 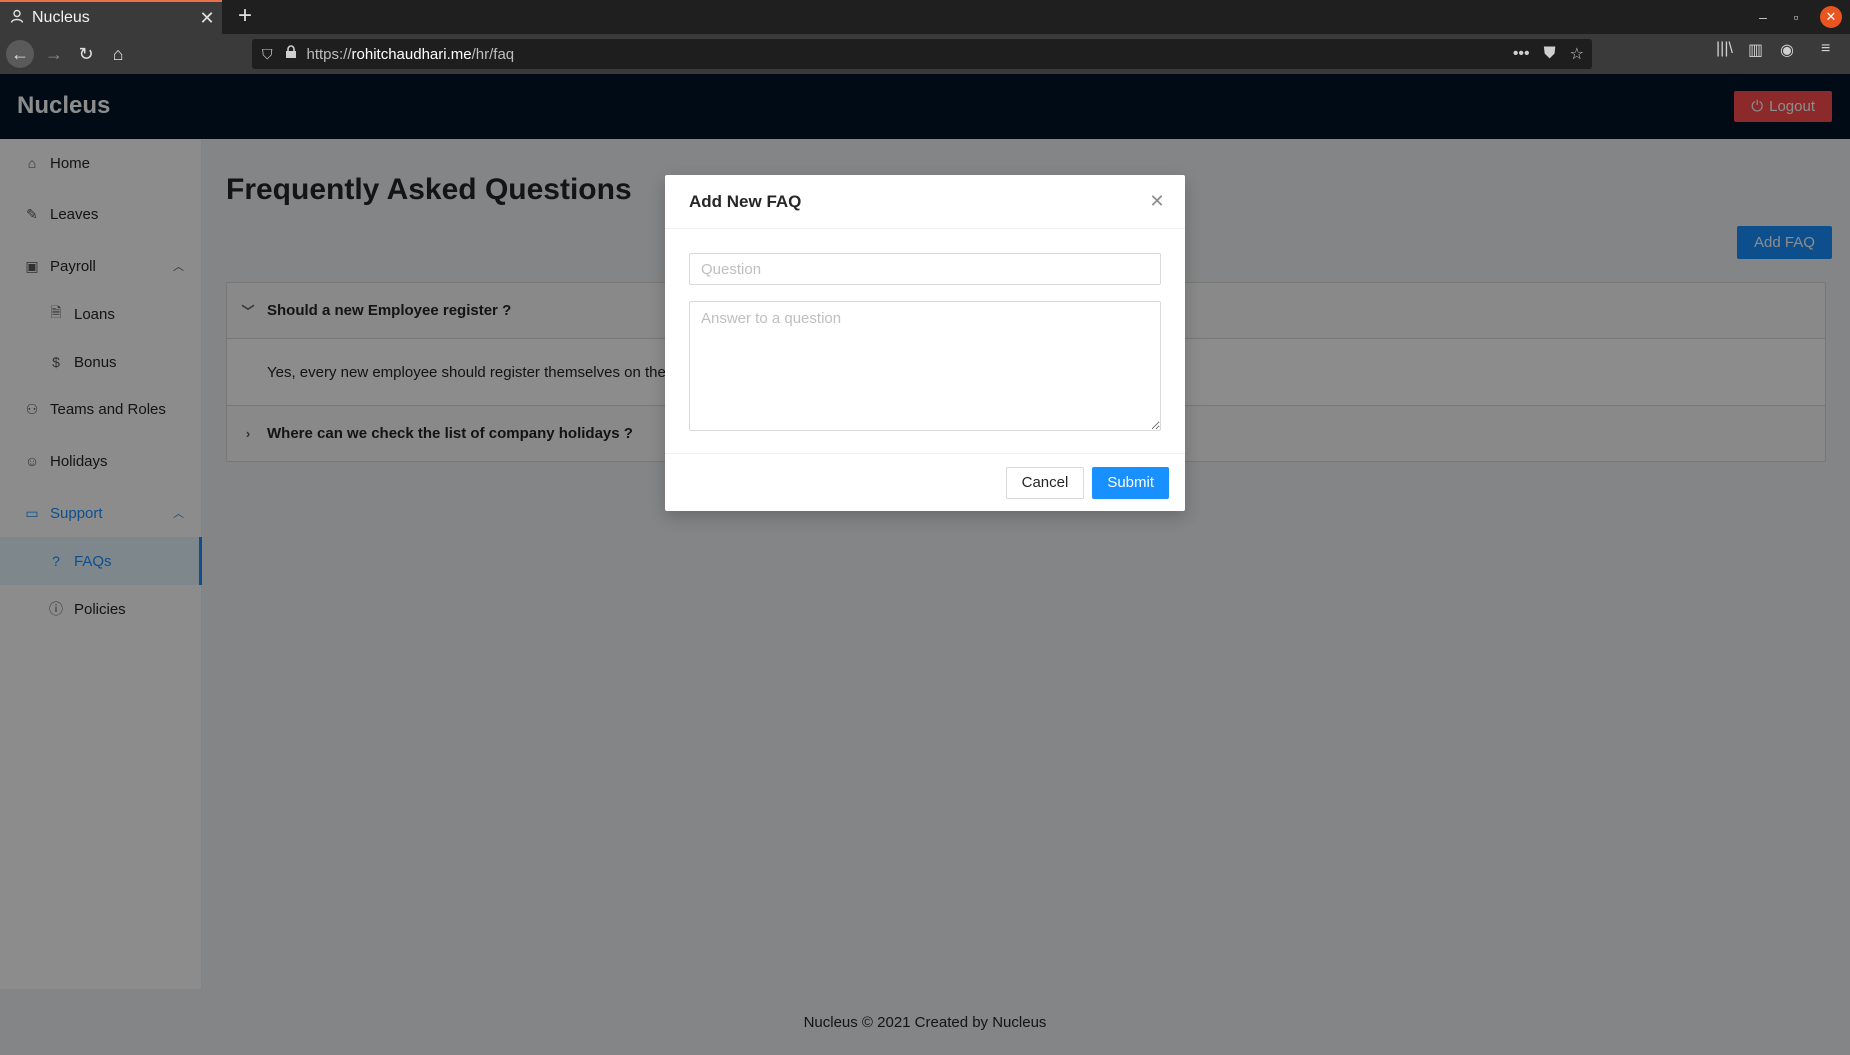 What do you see at coordinates (1130, 482) in the screenshot?
I see `submit-button: Submit` at bounding box center [1130, 482].